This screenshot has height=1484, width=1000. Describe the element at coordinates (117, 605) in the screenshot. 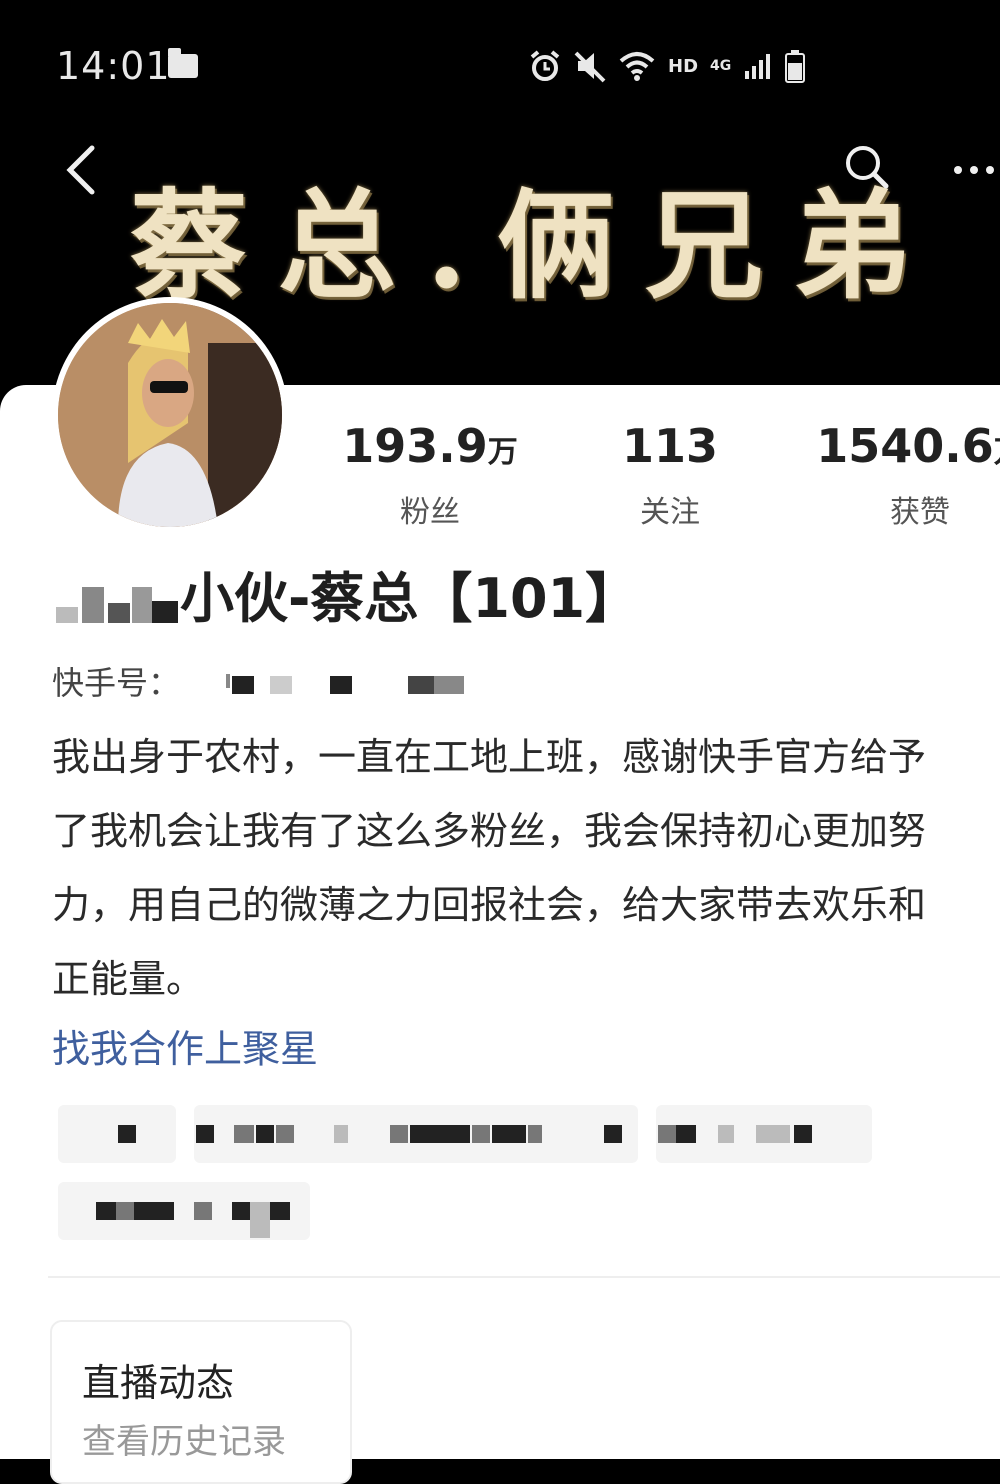

I see `redacted-name-blur` at that location.